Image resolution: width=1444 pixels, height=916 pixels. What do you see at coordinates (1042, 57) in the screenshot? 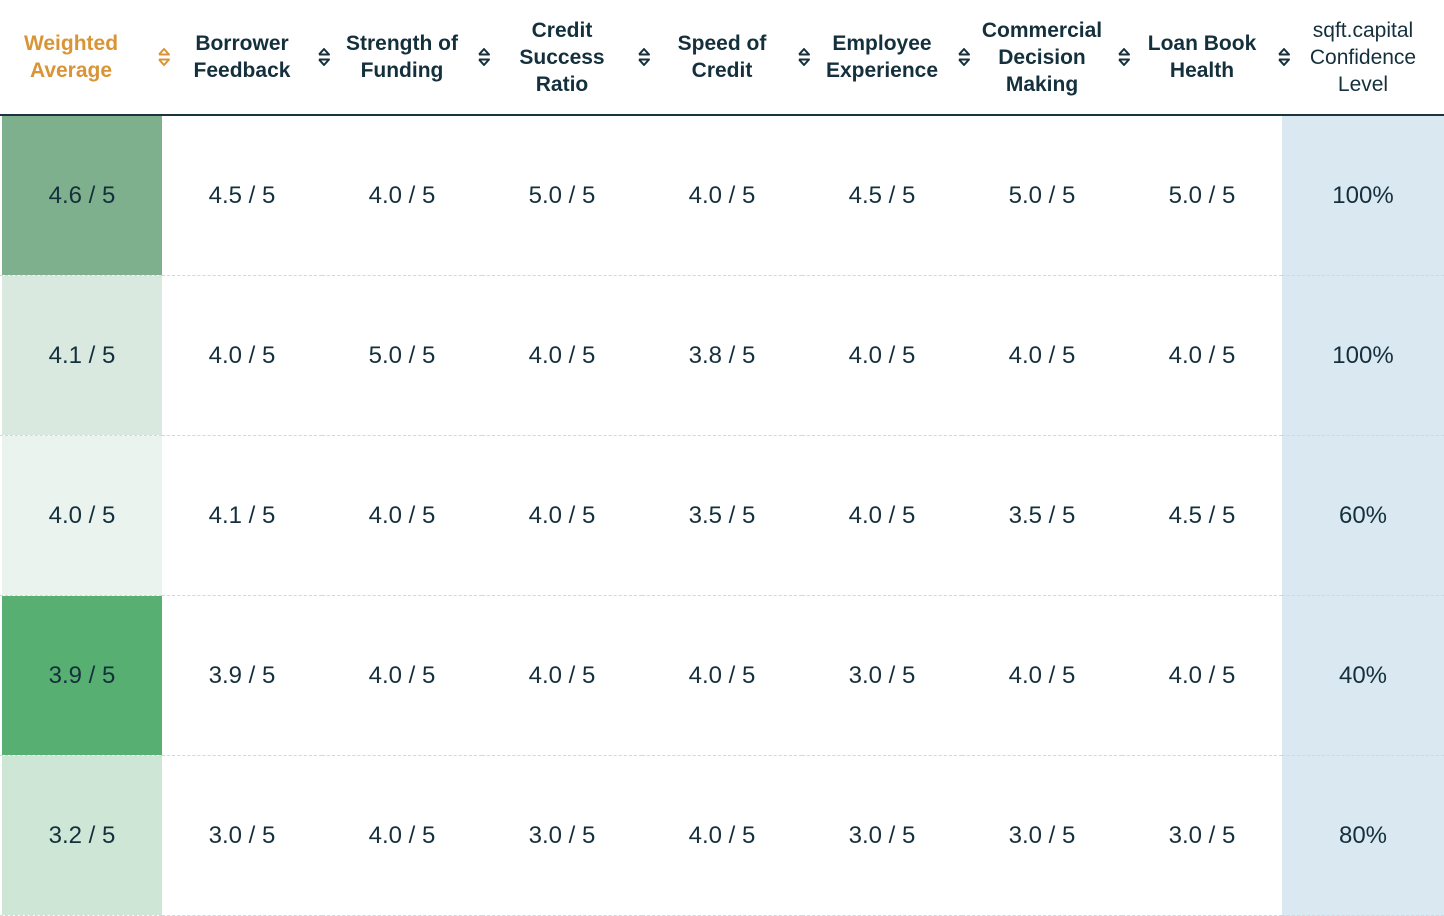
I see `column-header-label: Commercial Decision Making` at bounding box center [1042, 57].